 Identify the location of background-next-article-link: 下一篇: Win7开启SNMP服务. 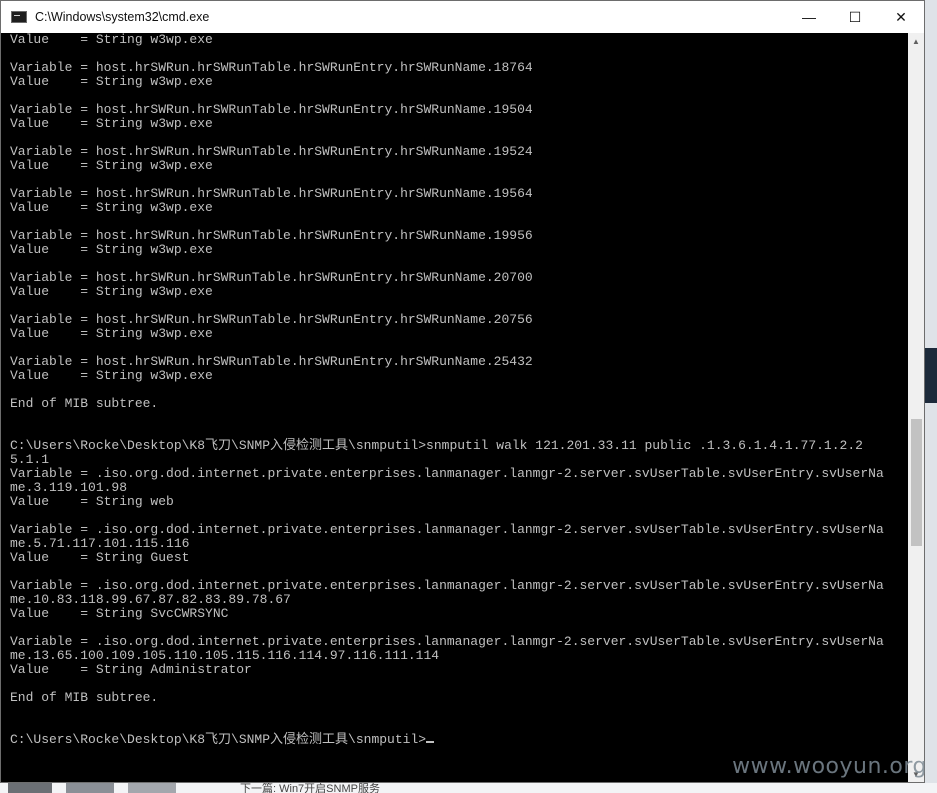
(310, 788).